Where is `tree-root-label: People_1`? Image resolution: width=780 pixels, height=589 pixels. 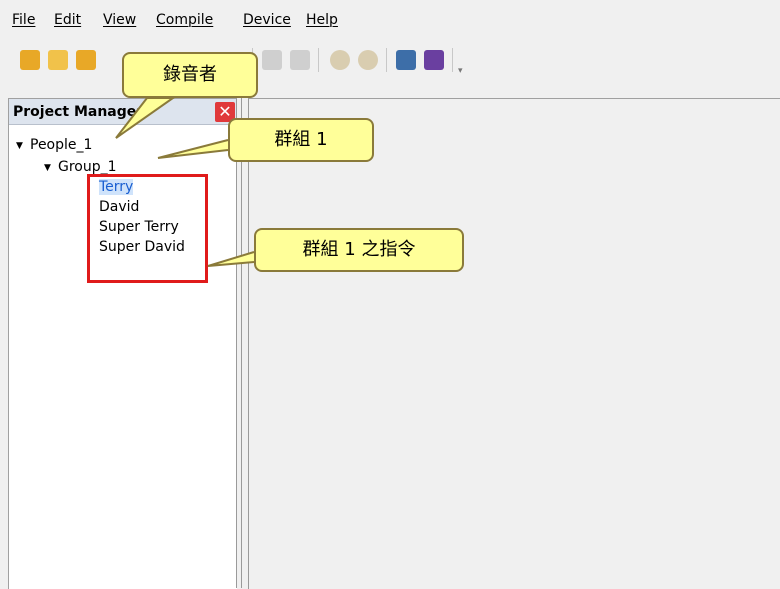
tree-root-label: People_1 is located at coordinates (61, 145).